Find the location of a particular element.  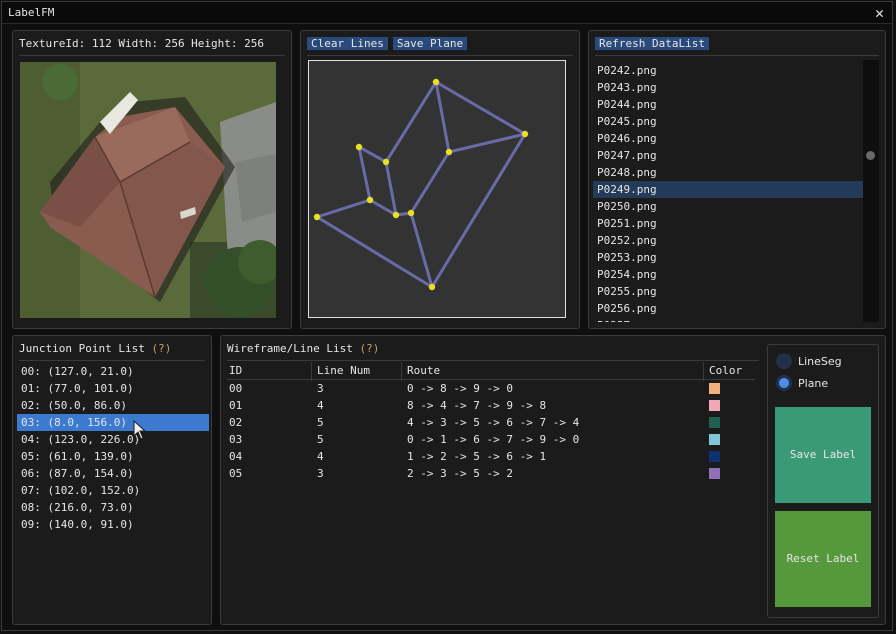

junction-list-item: 01: (77.0, 101.0) is located at coordinates (113, 388).